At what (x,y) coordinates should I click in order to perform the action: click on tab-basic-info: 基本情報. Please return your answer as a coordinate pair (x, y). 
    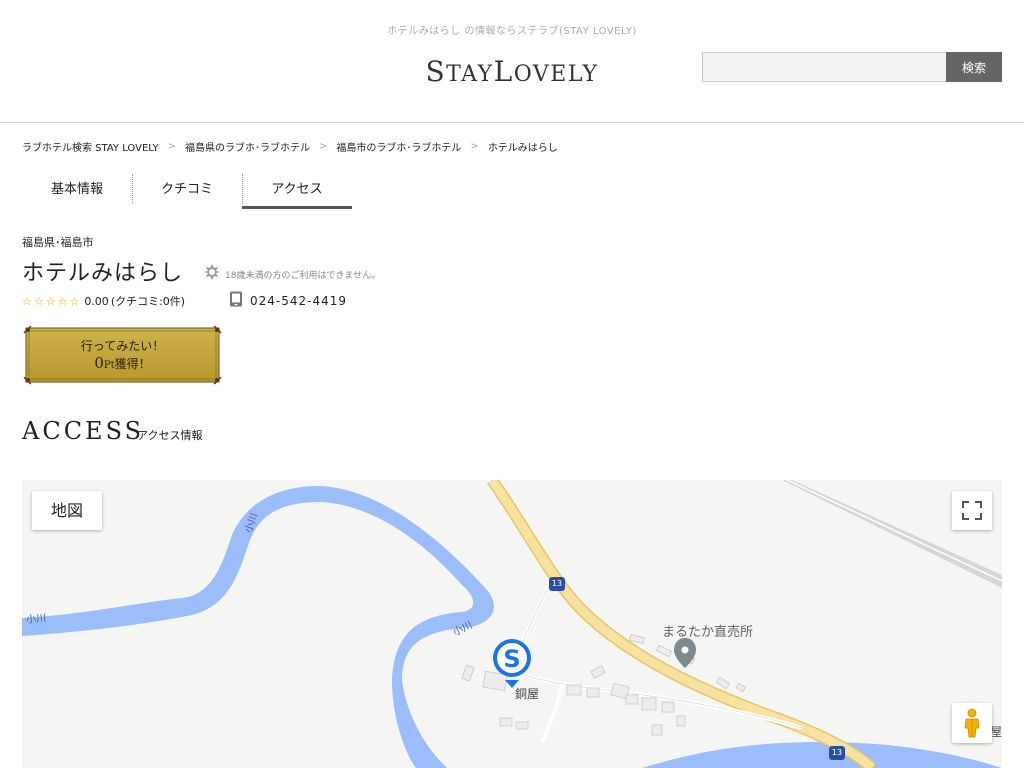
    Looking at the image, I should click on (77, 191).